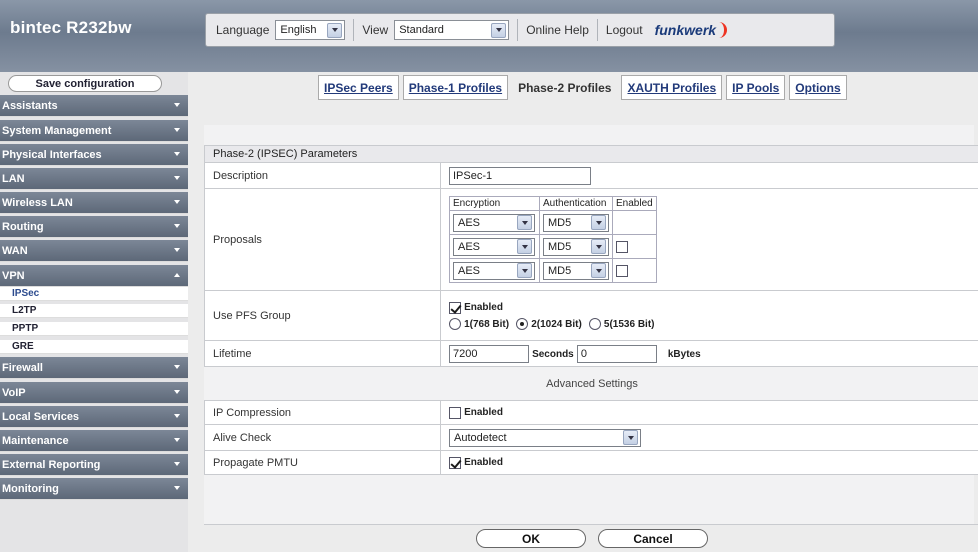 This screenshot has width=978, height=552. Describe the element at coordinates (94, 106) in the screenshot. I see `sidebar-item-assistants: Assistants` at that location.